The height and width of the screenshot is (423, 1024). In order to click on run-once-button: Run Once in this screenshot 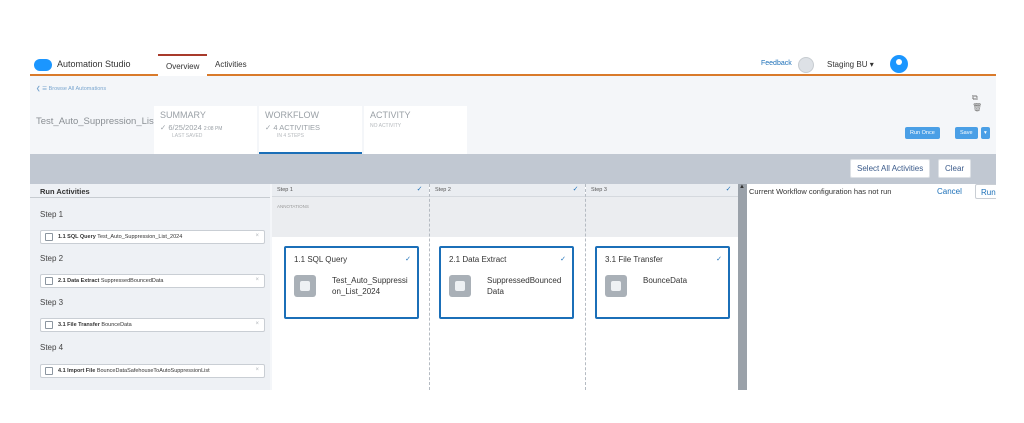, I will do `click(922, 133)`.